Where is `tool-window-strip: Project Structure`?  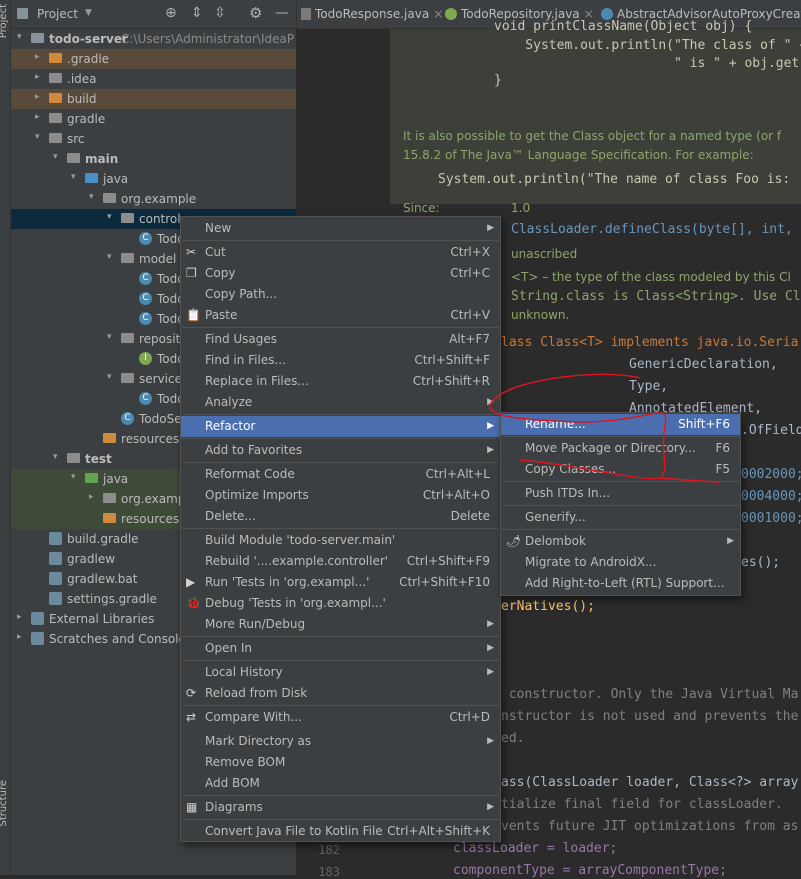 tool-window-strip: Project Structure is located at coordinates (5, 437).